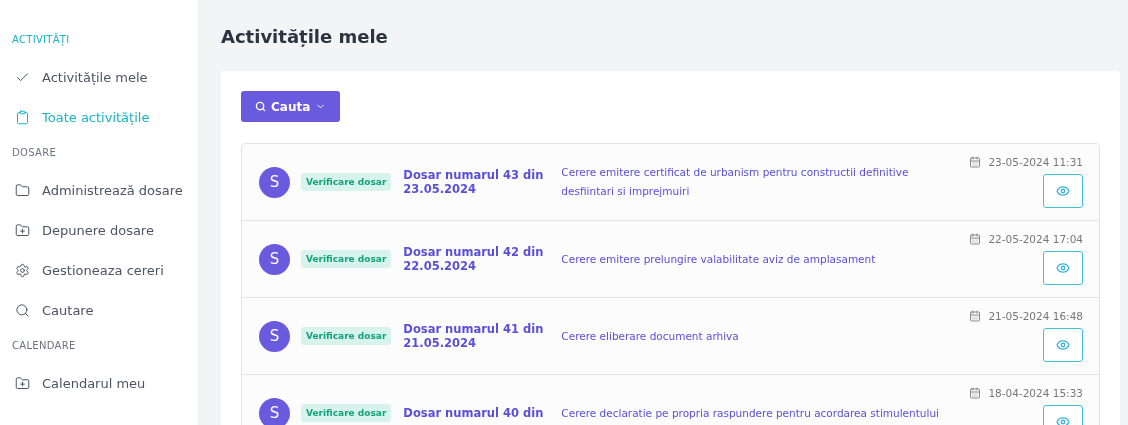 This screenshot has height=425, width=1128. Describe the element at coordinates (34, 152) in the screenshot. I see `section-heading: DOSARE` at that location.